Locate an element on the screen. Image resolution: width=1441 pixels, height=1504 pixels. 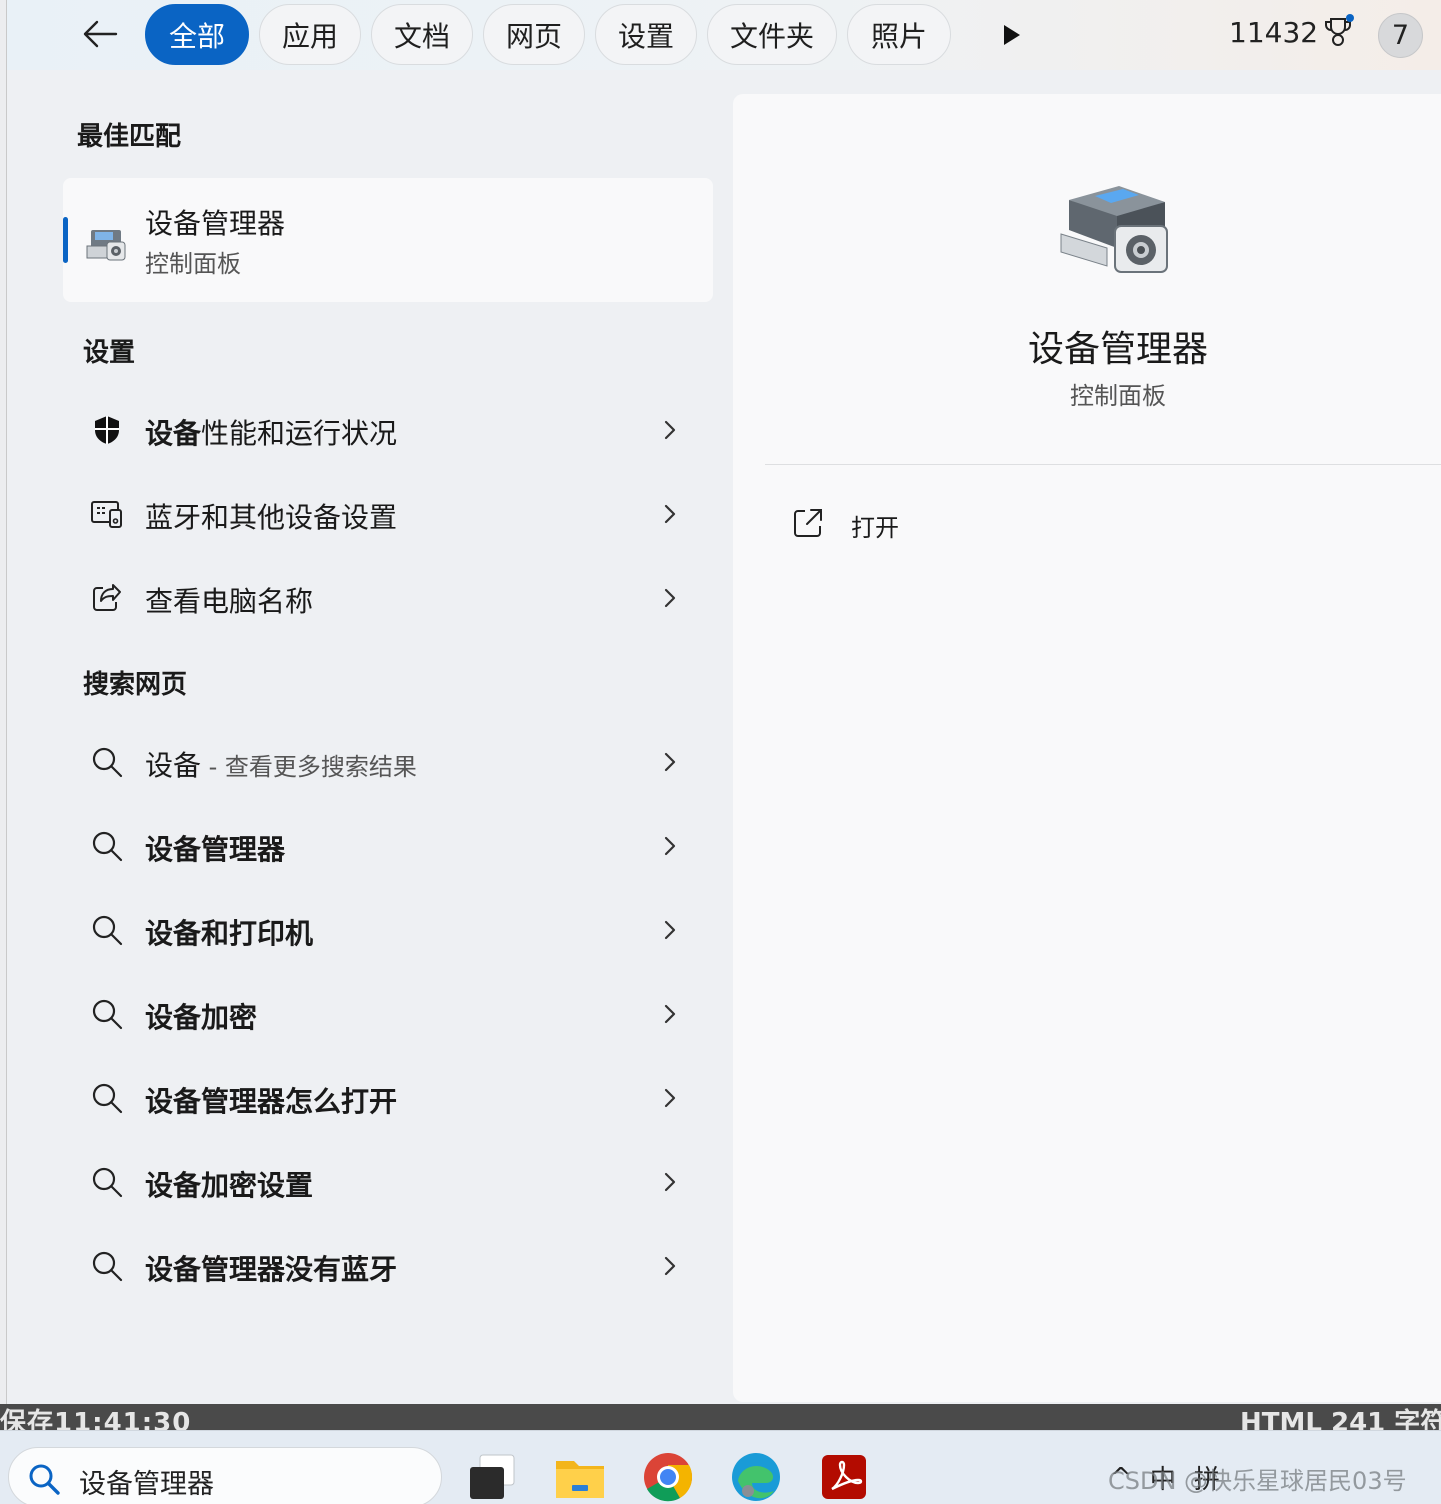
notification-dot is located at coordinates (1350, 18).